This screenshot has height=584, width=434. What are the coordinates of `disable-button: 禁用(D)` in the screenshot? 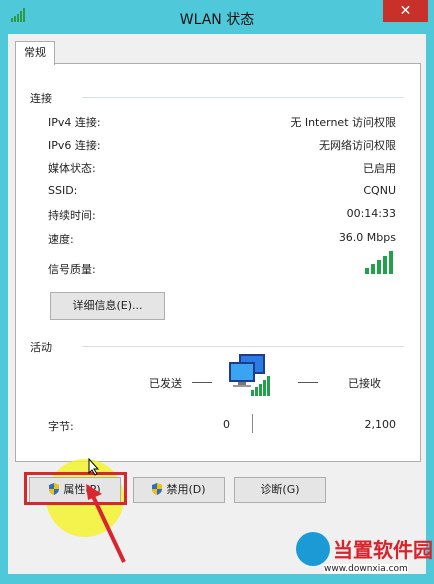 It's located at (179, 490).